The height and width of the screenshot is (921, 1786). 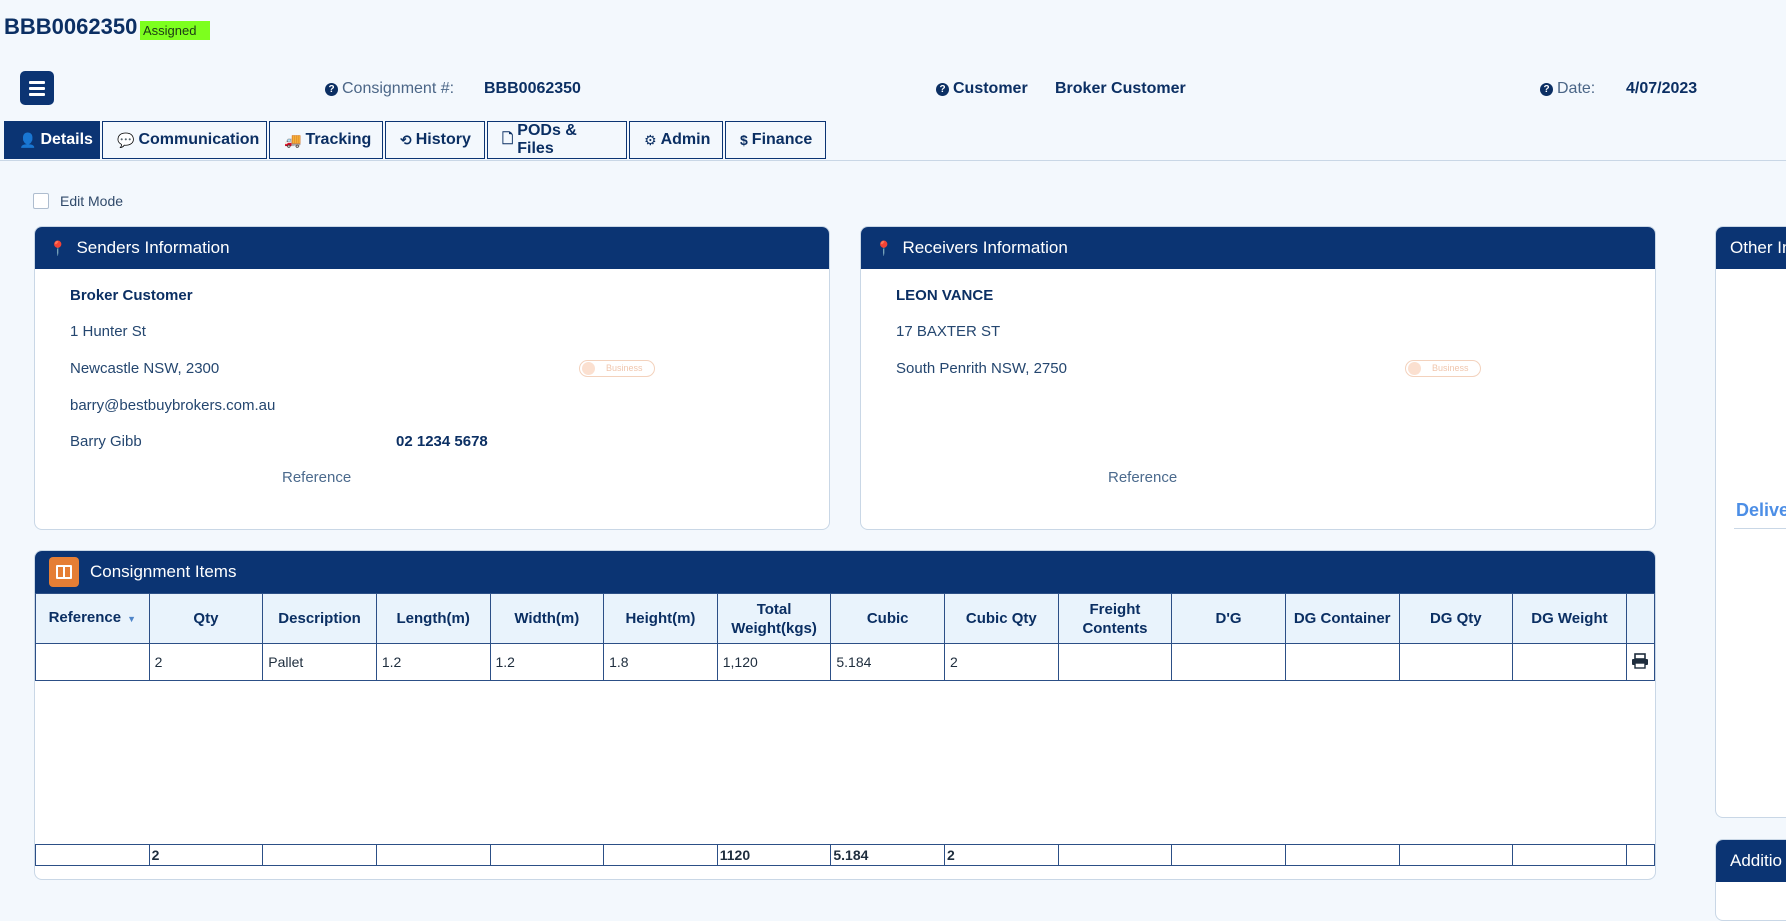 What do you see at coordinates (442, 441) in the screenshot?
I see `sender-phone: 02 1234 5678` at bounding box center [442, 441].